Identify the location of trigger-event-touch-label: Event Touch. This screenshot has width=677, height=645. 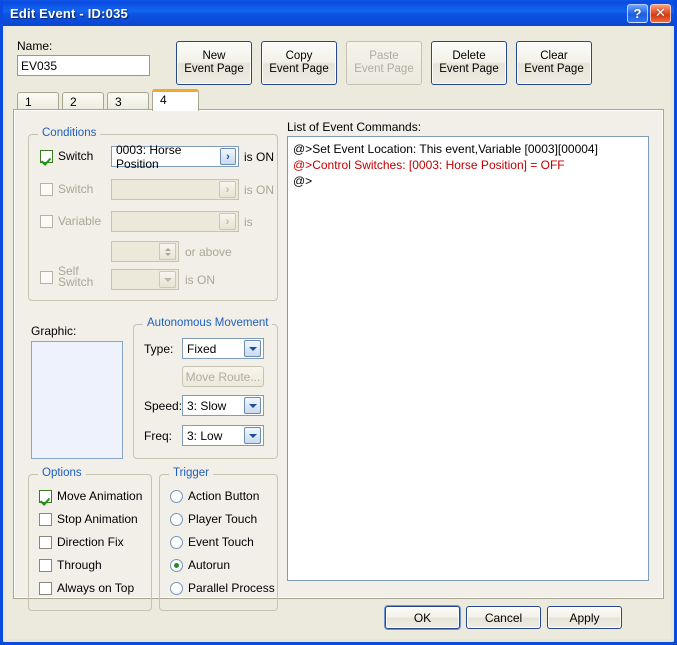
(221, 542).